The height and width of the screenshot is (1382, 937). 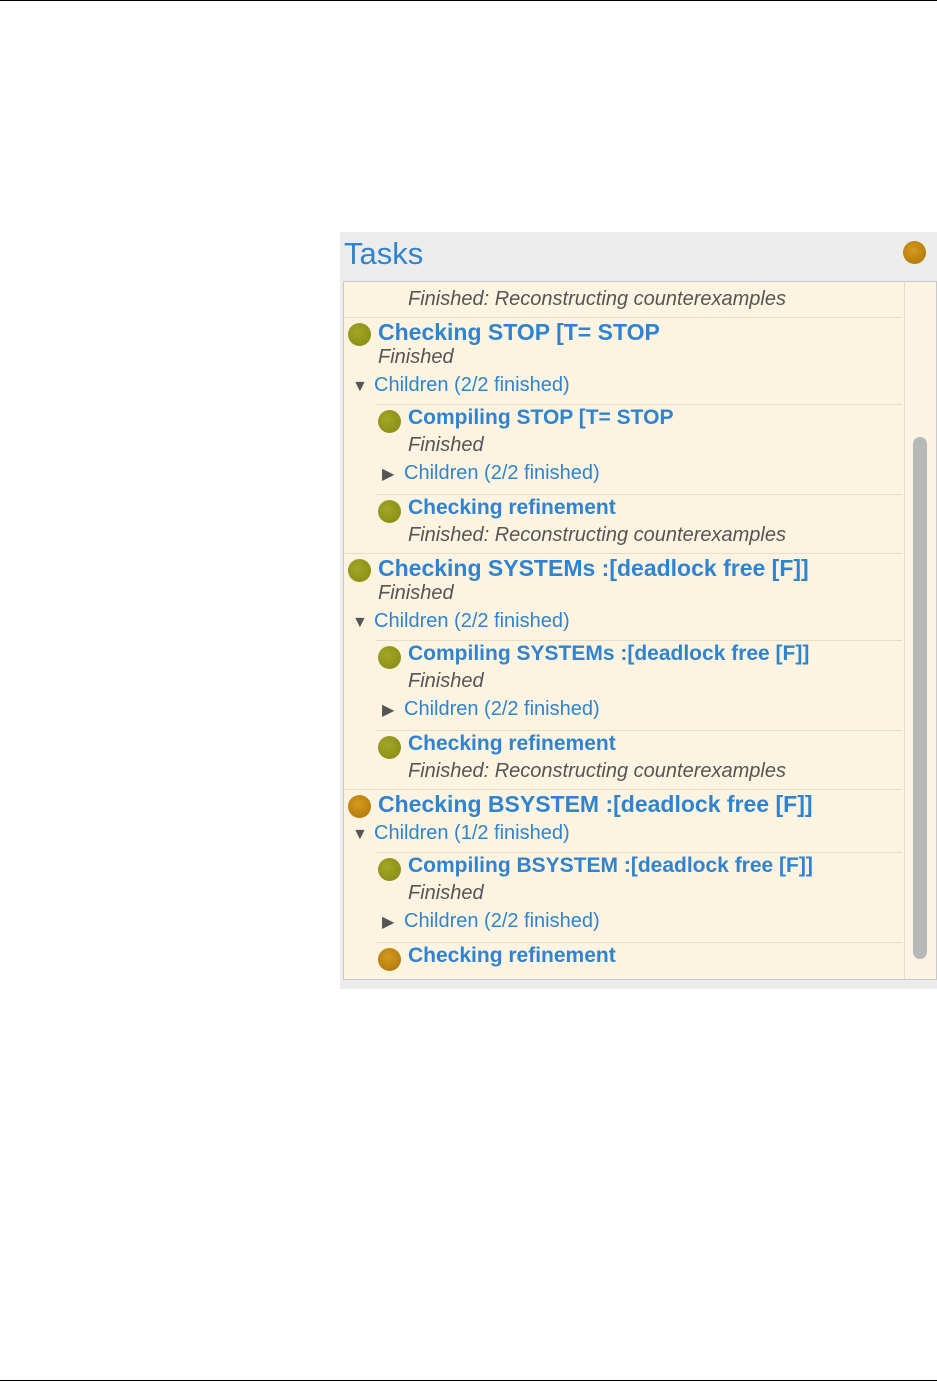 I want to click on children-label: Children (1/2 finished), so click(x=472, y=833).